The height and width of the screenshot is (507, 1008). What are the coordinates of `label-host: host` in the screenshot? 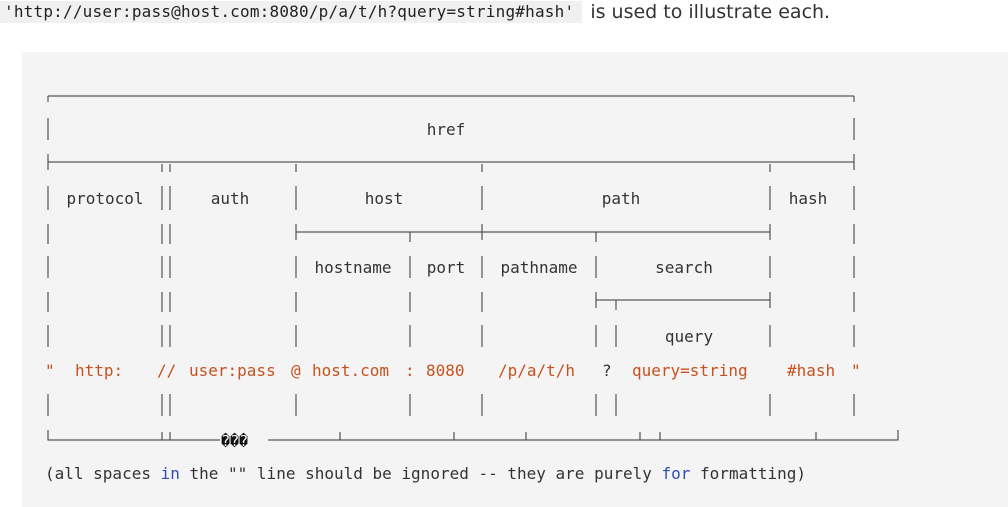 It's located at (384, 198).